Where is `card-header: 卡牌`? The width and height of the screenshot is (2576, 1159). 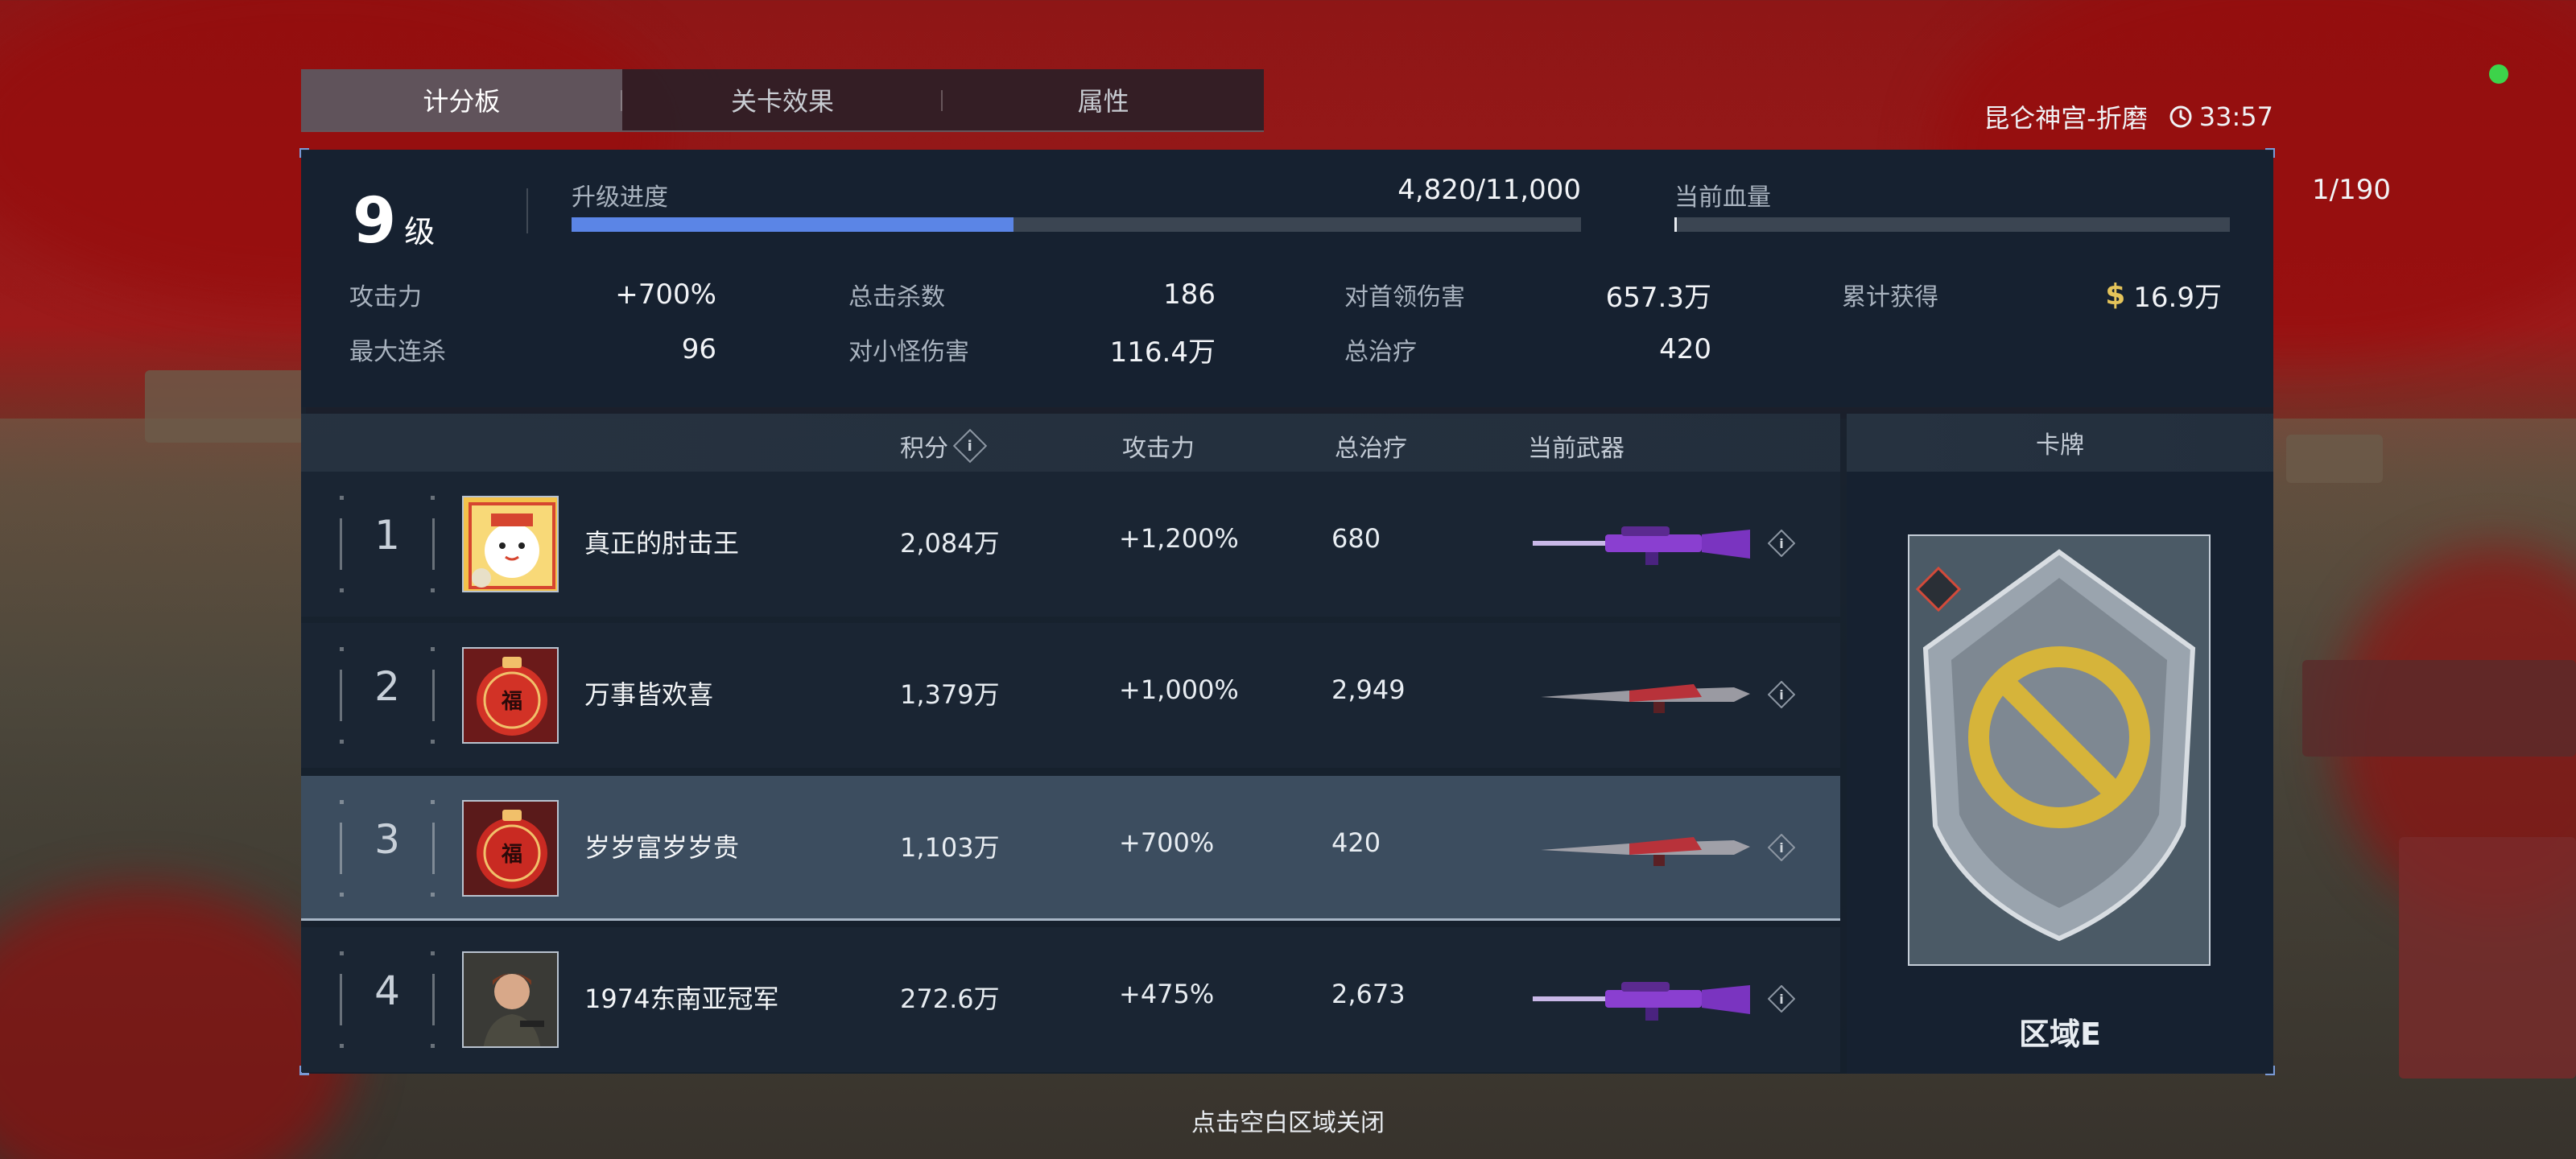
card-header: 卡牌 is located at coordinates (2060, 443).